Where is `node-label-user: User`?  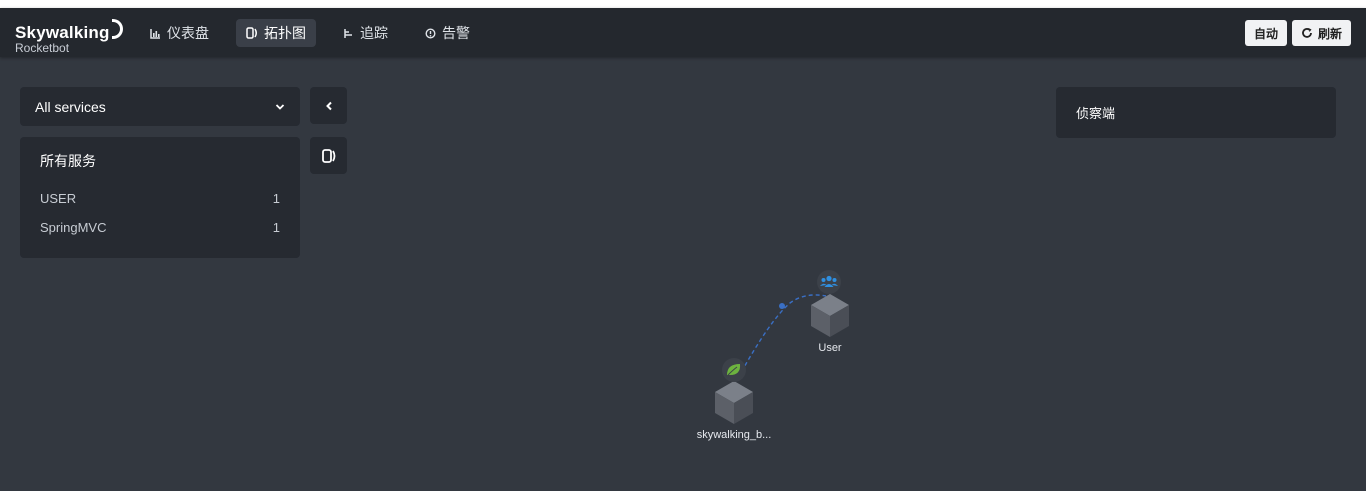
node-label-user: User is located at coordinates (830, 348).